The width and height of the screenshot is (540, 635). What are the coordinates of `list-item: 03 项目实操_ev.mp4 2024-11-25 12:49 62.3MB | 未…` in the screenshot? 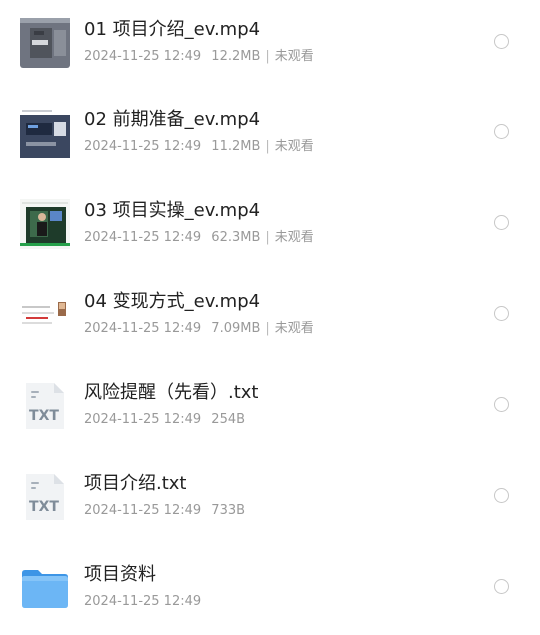 It's located at (270, 226).